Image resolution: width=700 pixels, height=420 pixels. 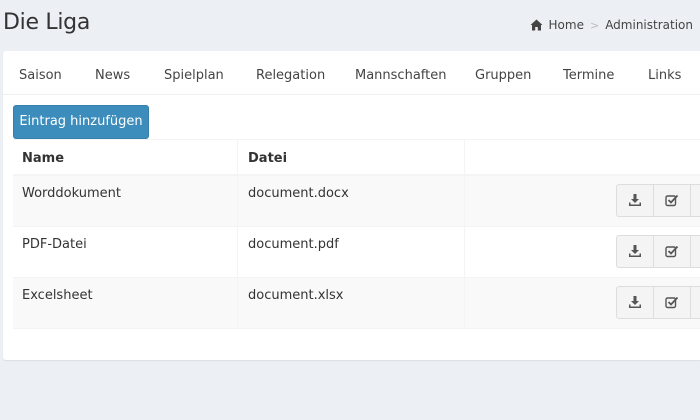 I want to click on table-row: Excelsheet document.xlsx, so click(x=356, y=303).